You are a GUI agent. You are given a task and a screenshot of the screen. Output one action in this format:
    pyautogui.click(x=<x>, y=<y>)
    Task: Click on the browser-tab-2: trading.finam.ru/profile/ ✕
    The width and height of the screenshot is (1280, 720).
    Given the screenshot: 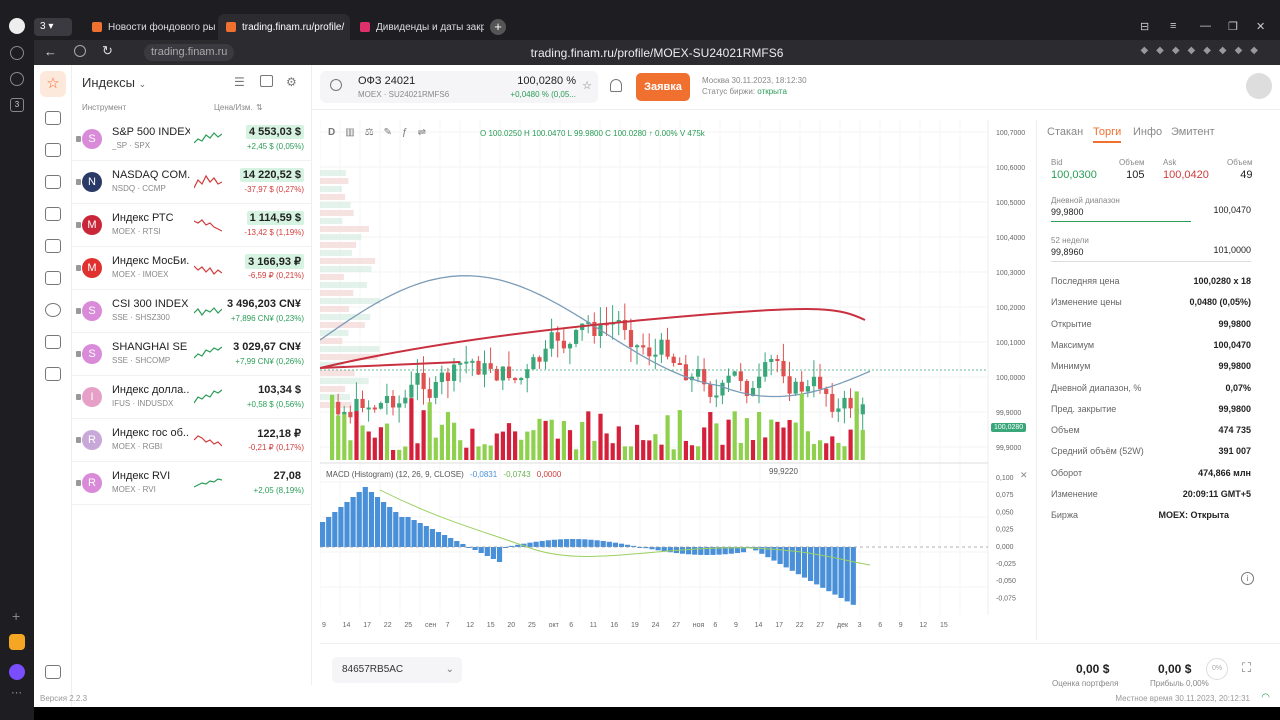 What is the action you would take?
    pyautogui.click(x=284, y=27)
    